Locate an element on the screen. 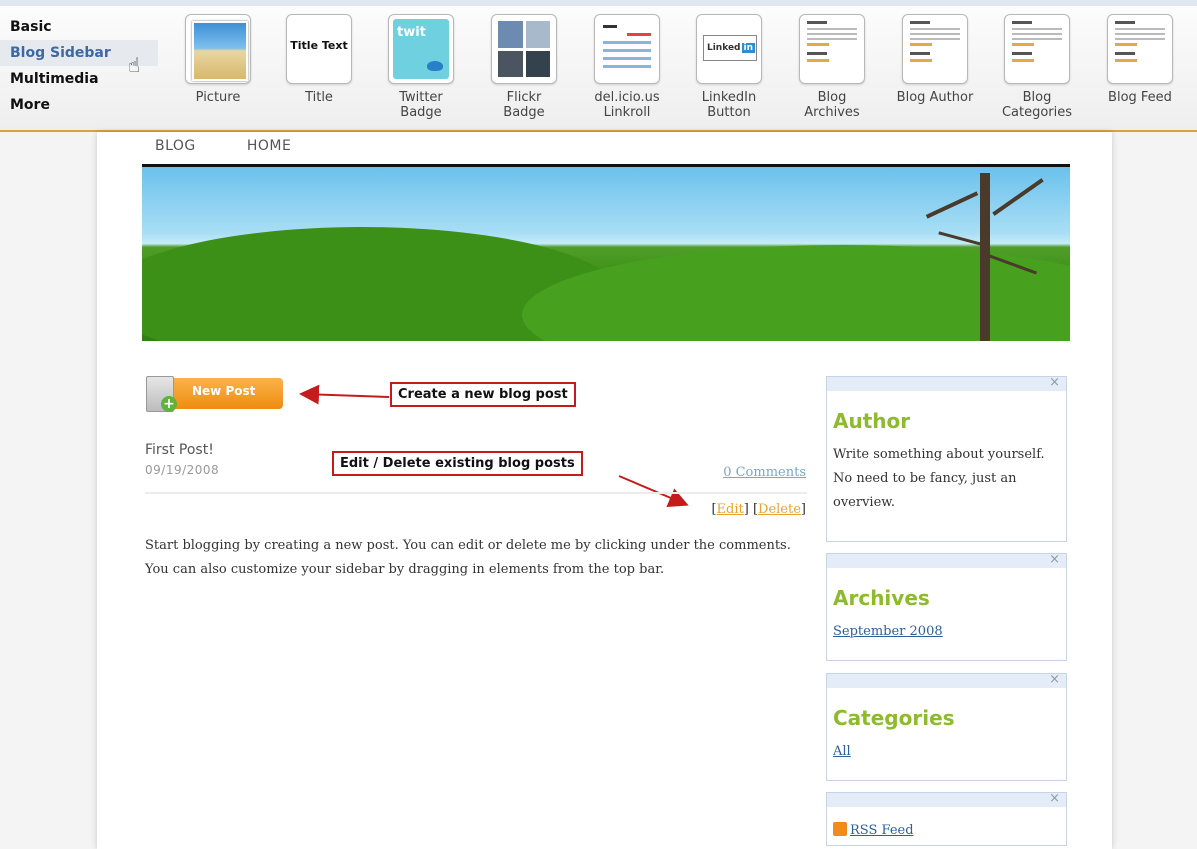  palette-blog-feed: Blog Feed is located at coordinates (1140, 59).